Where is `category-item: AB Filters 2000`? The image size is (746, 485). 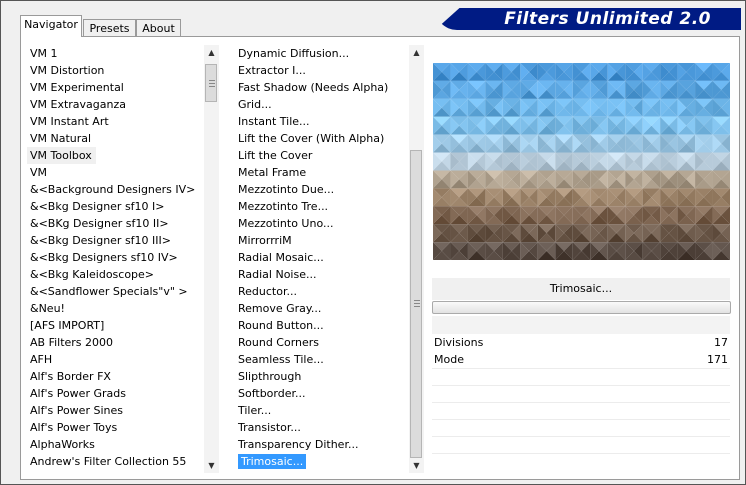
category-item: AB Filters 2000 is located at coordinates (114, 342).